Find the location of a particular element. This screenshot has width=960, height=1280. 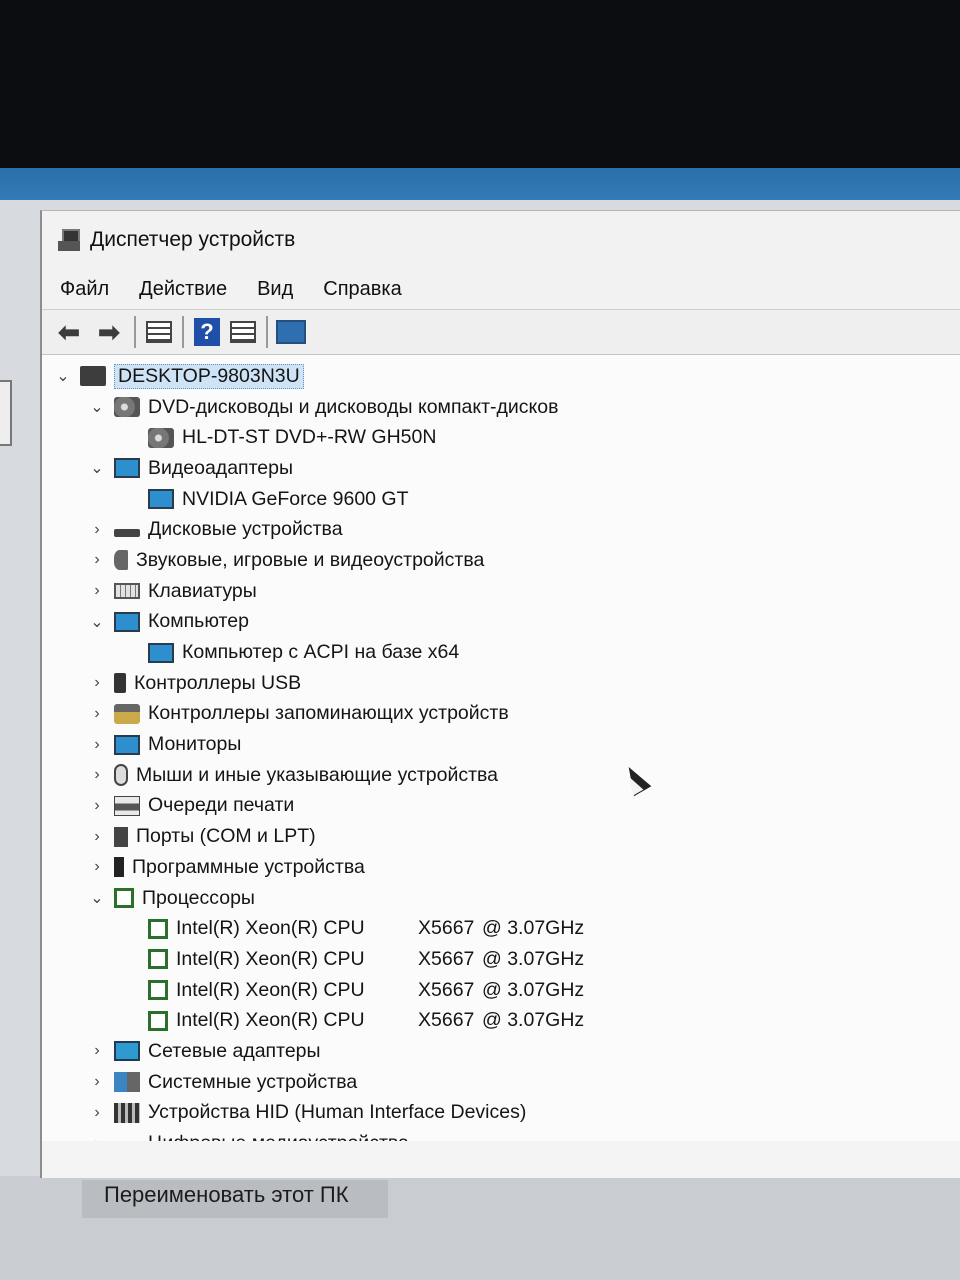

properties-button is located at coordinates (159, 332).